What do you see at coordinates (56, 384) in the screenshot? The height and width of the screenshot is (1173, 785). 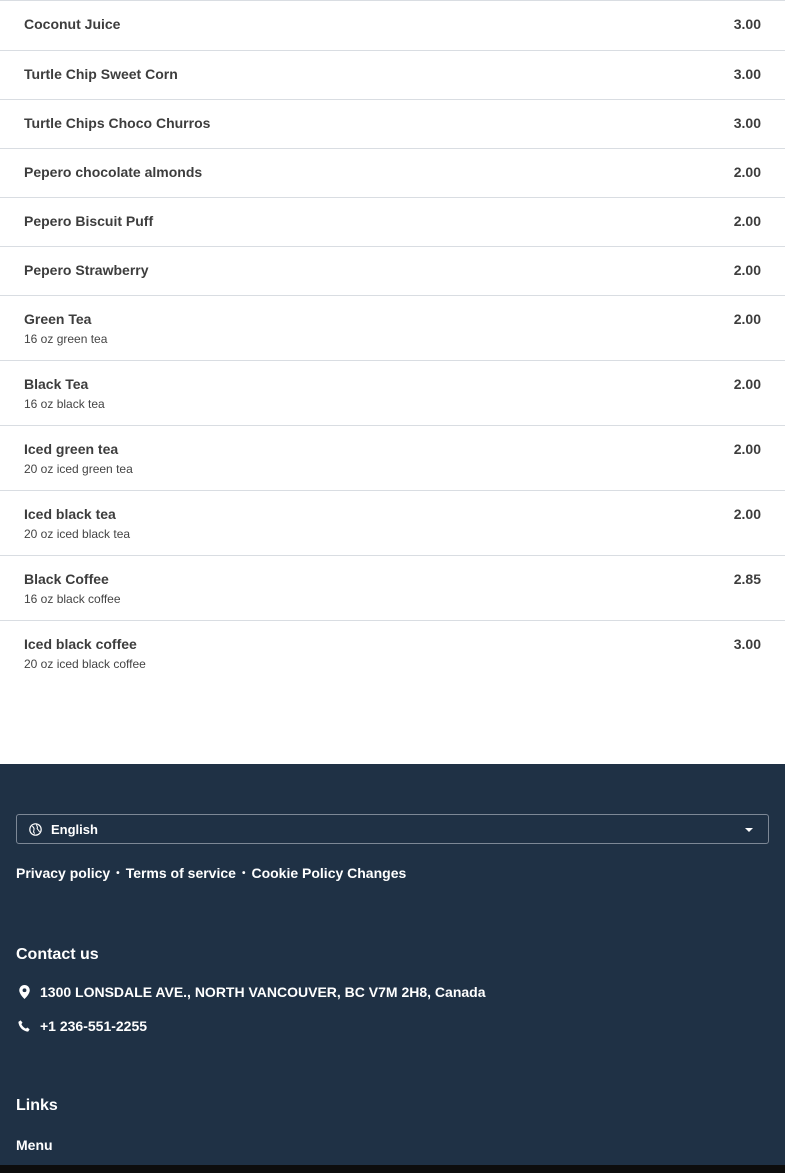 I see `item-name: Black Tea` at bounding box center [56, 384].